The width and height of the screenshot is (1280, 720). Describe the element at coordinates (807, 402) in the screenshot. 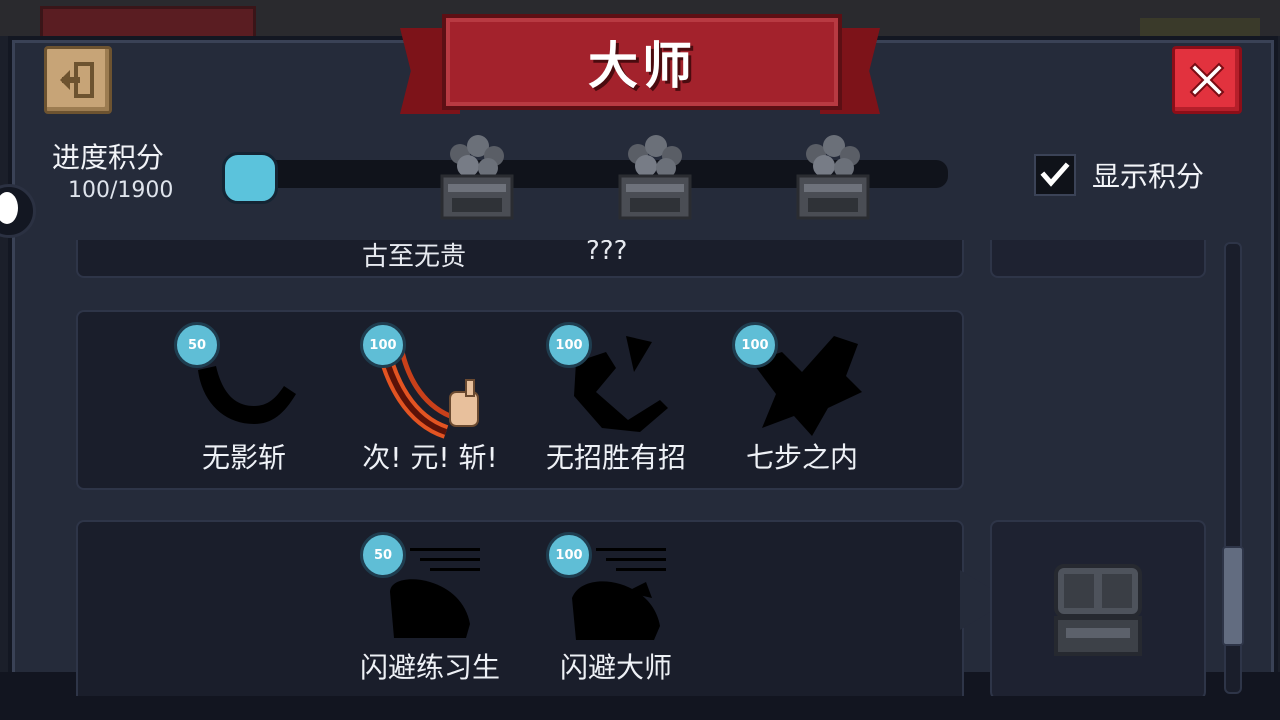

I see `achievement-item: 100 七步之内` at that location.